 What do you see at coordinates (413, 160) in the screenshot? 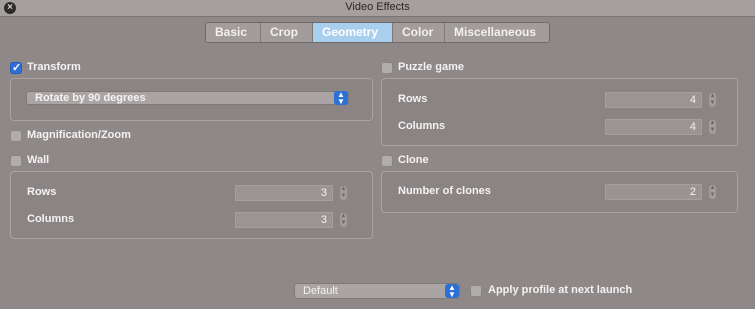
I see `clone-label: Clone` at bounding box center [413, 160].